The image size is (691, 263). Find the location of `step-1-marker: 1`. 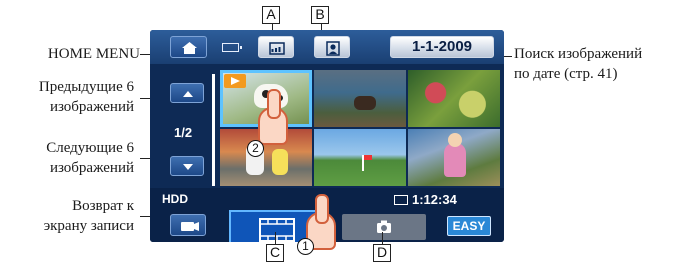

step-1-marker: 1 is located at coordinates (305, 246).